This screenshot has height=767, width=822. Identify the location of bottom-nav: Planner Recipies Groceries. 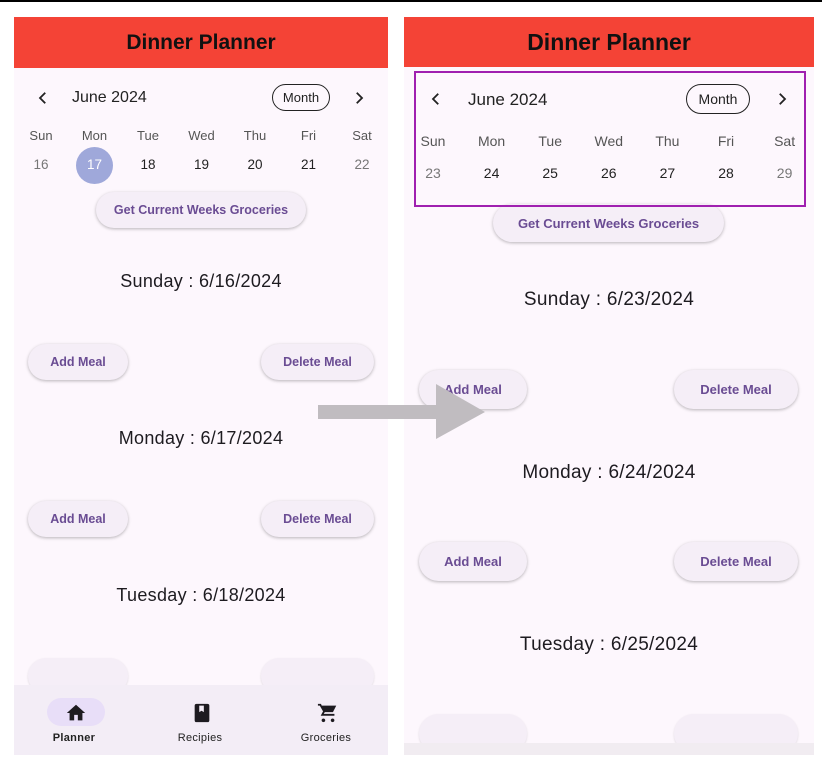
(201, 720).